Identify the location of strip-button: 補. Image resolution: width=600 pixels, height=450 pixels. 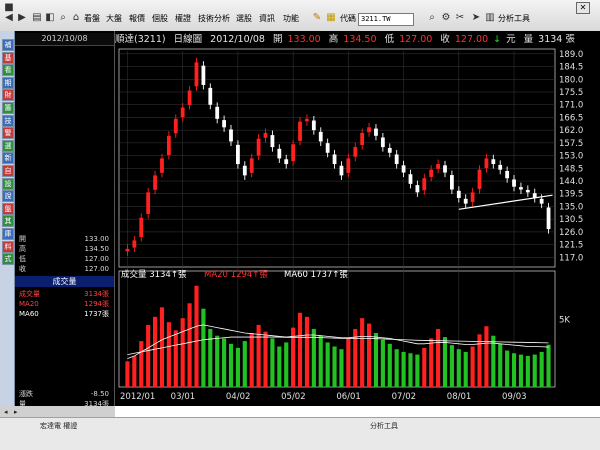
(8, 45).